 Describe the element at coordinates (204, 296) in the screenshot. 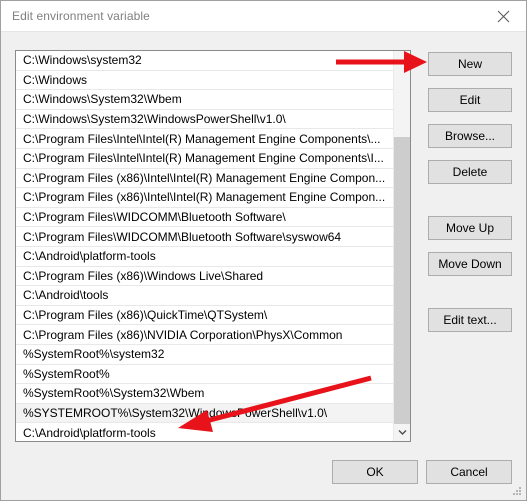

I see `list-item: C:\Android\tools` at that location.